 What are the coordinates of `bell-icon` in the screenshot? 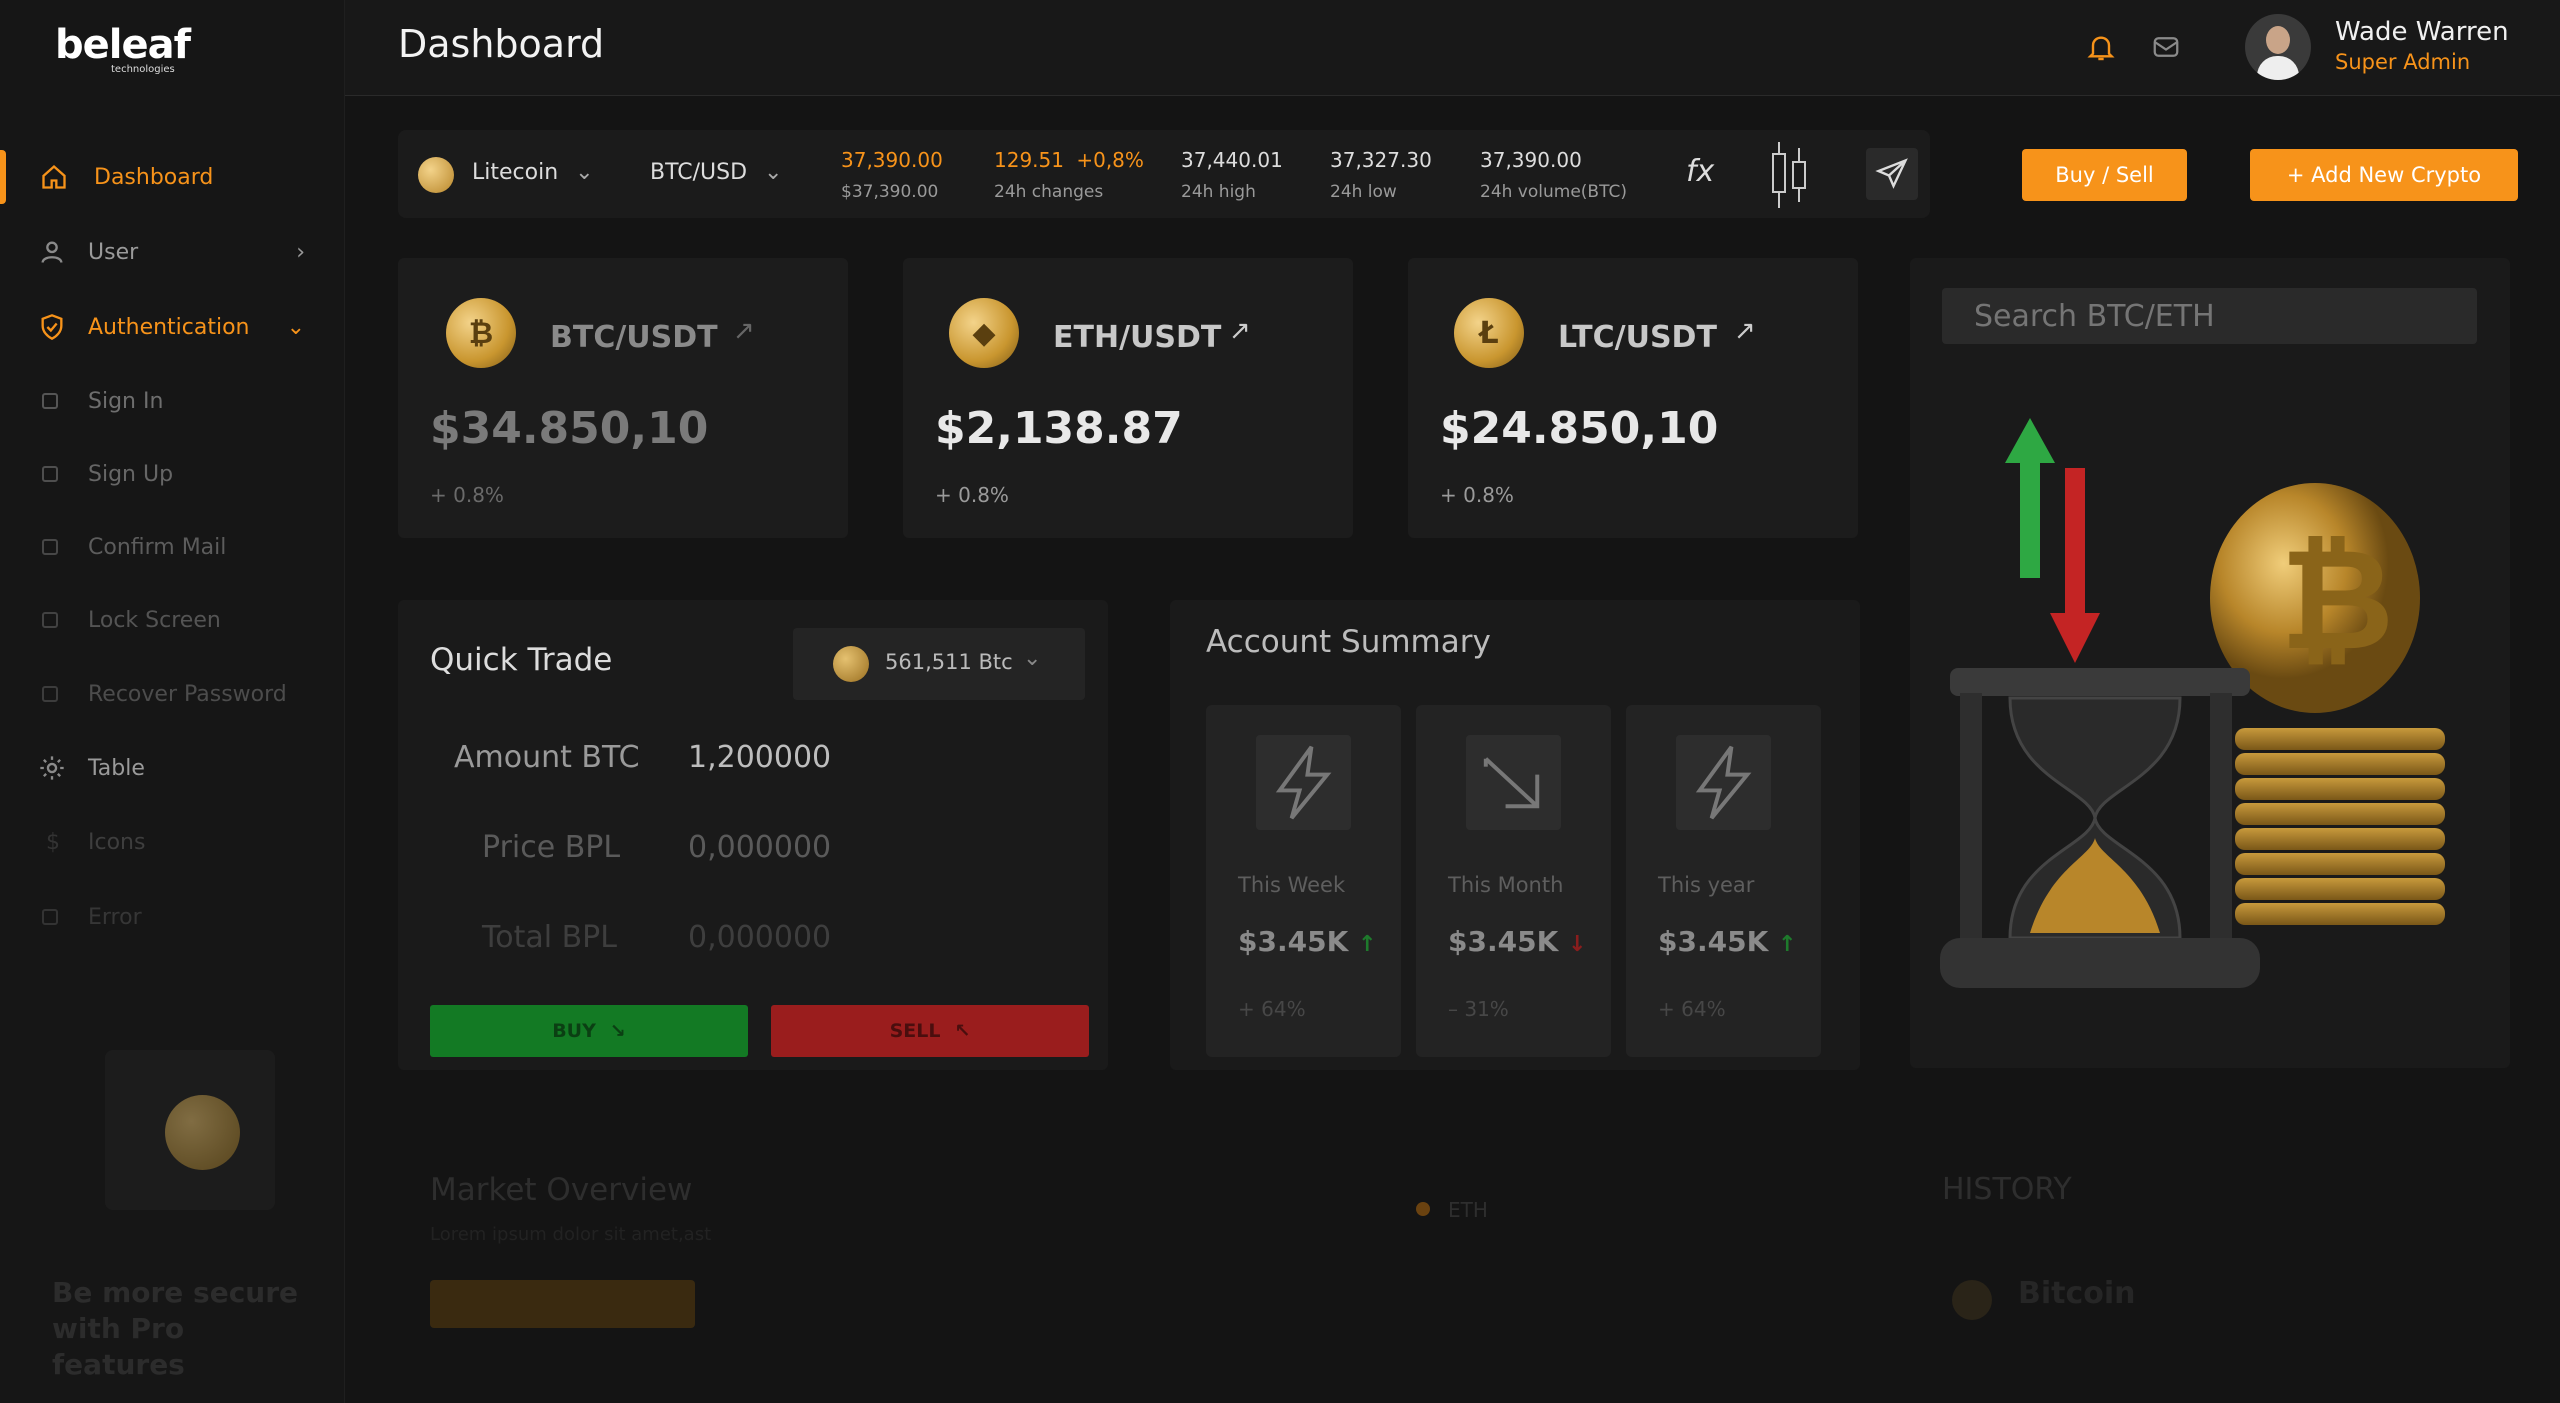 It's located at (2101, 47).